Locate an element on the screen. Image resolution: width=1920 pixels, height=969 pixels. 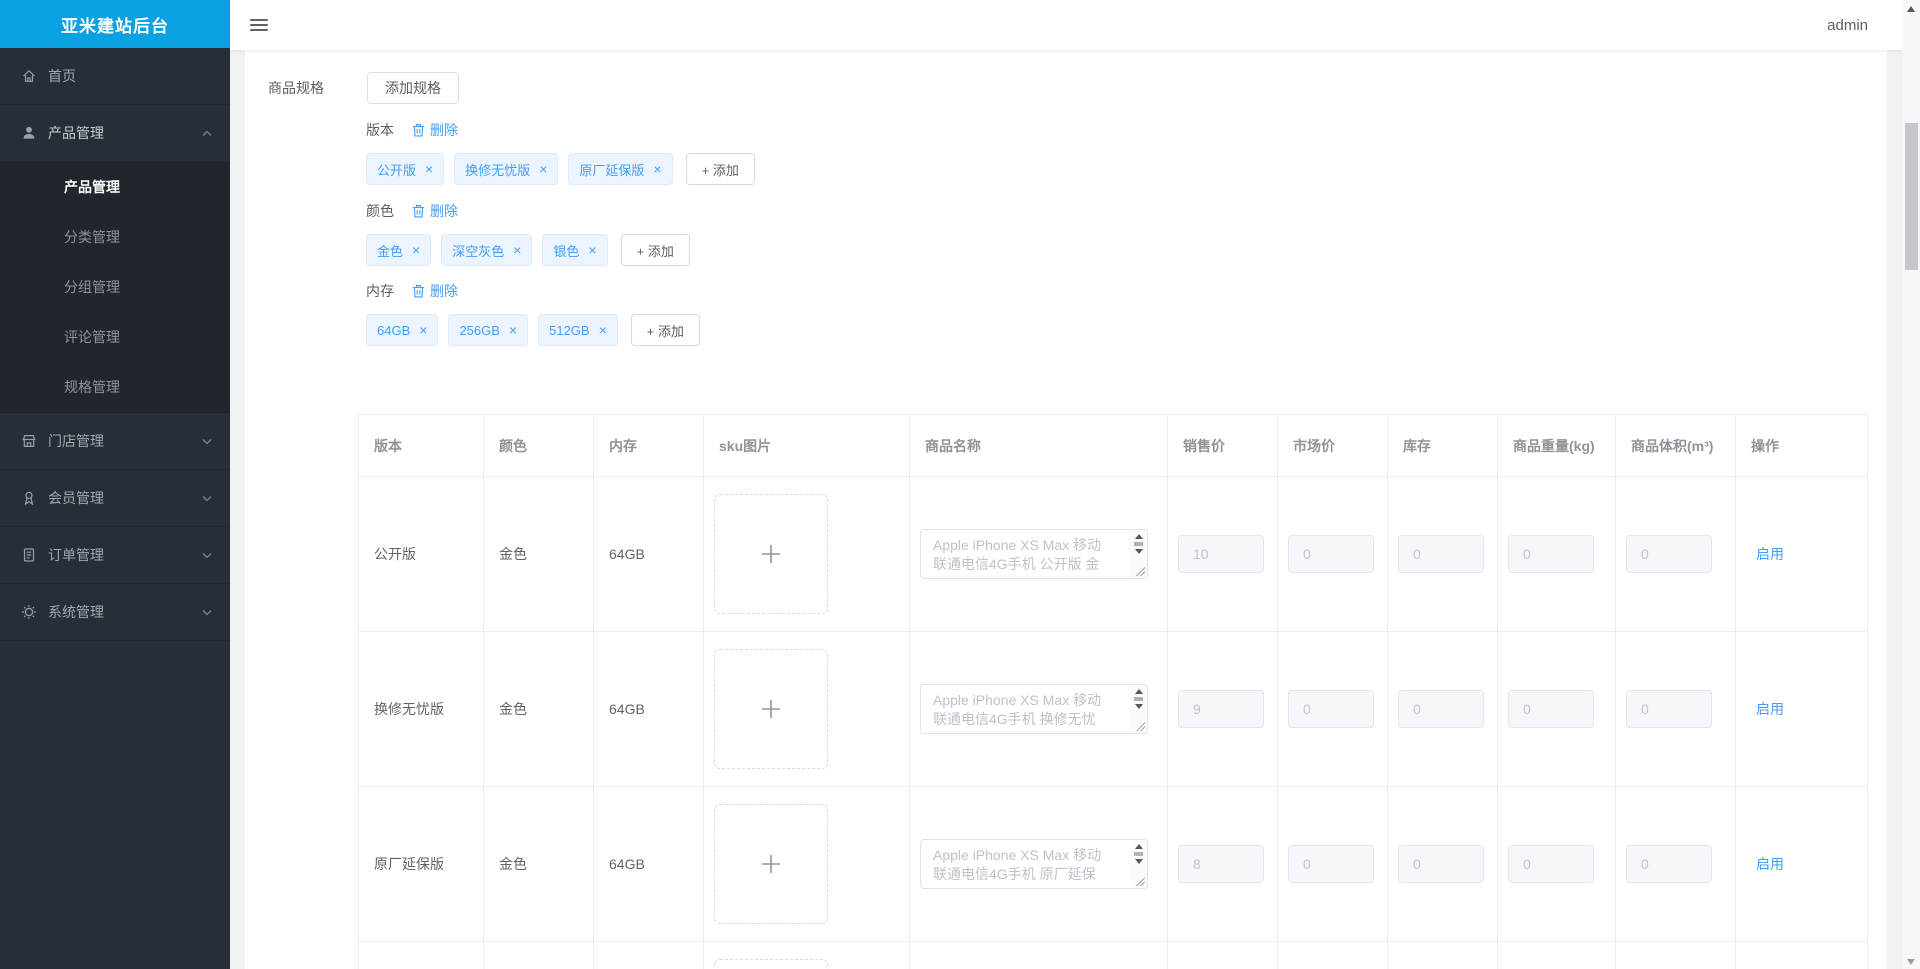
add-spec-button: 添加规格 is located at coordinates (413, 88).